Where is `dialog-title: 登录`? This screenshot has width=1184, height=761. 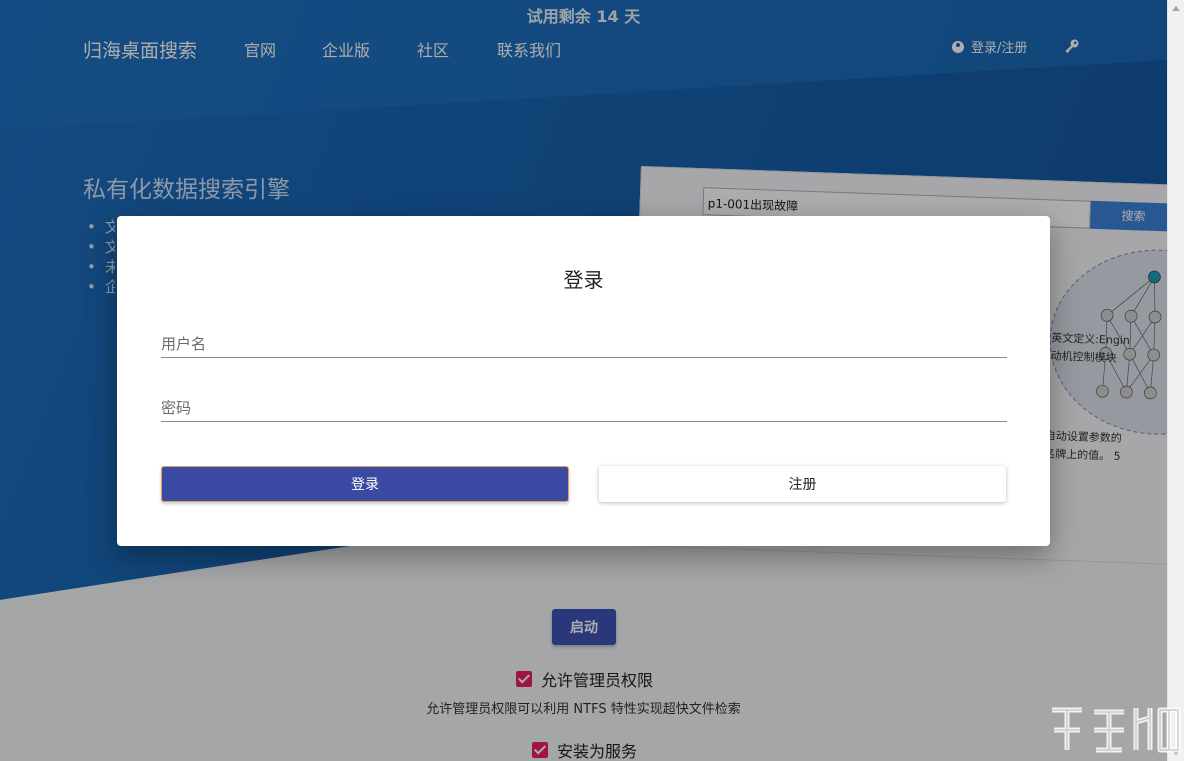
dialog-title: 登录 is located at coordinates (583, 280).